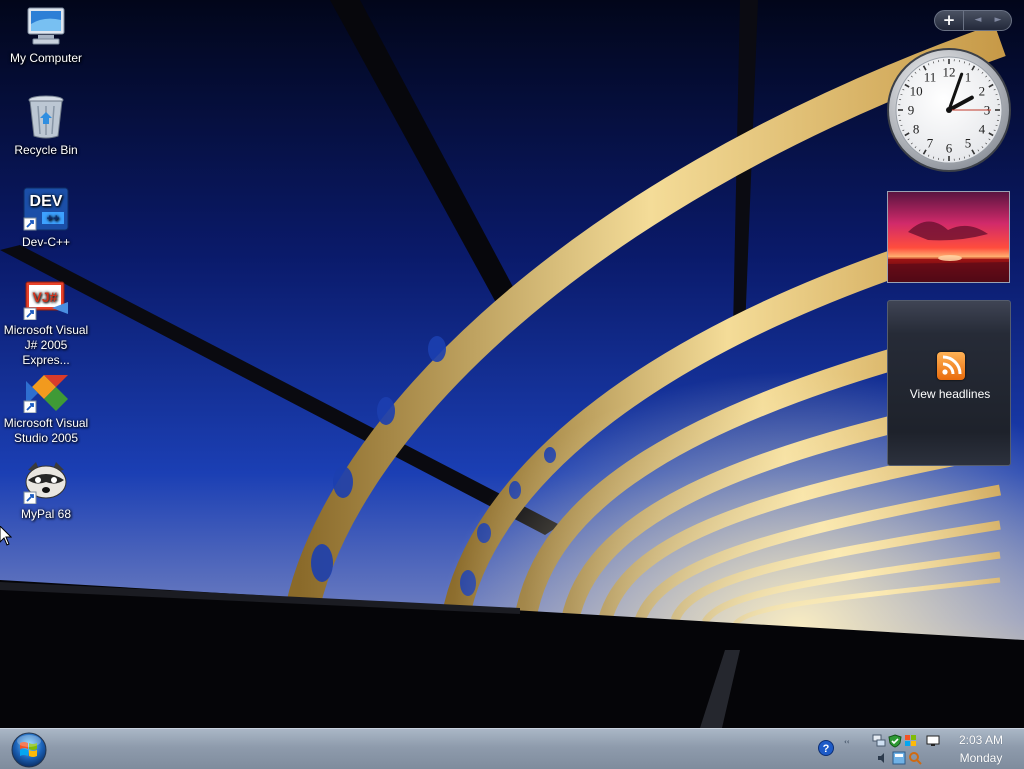 The image size is (1024, 769). Describe the element at coordinates (46, 117) in the screenshot. I see `trash-icon` at that location.